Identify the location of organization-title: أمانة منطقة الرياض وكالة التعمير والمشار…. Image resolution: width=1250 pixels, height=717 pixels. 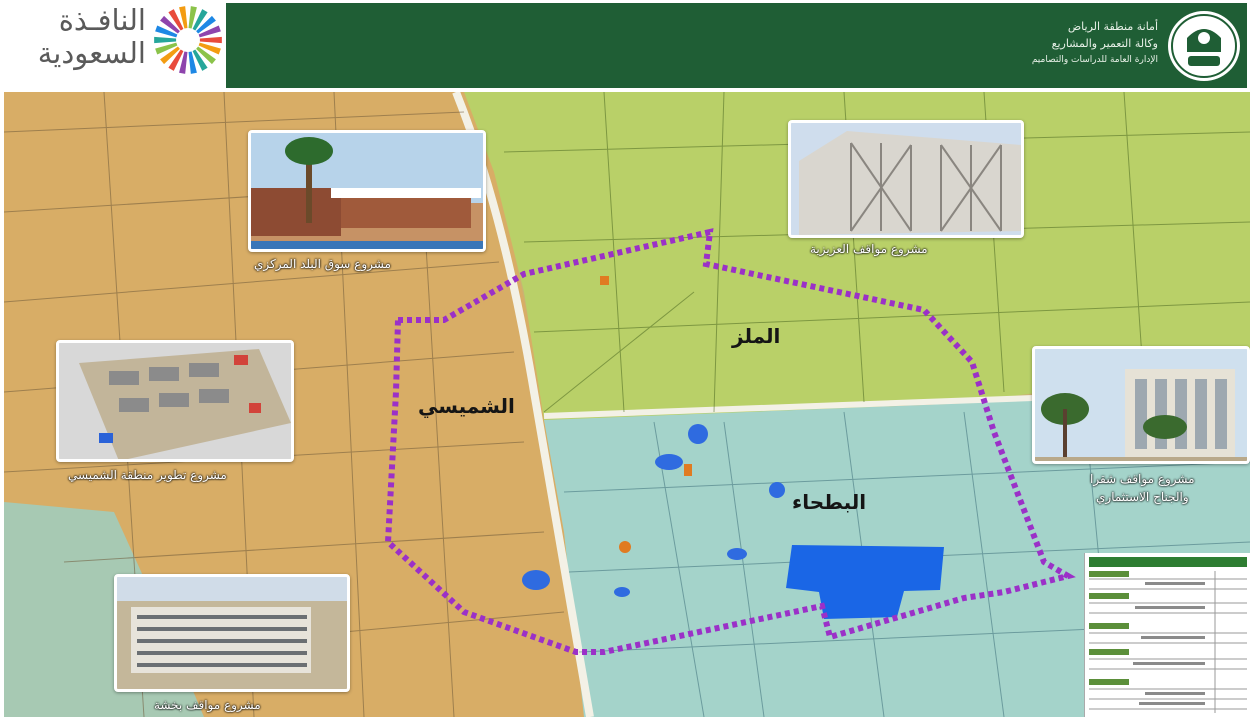
(1039, 43).